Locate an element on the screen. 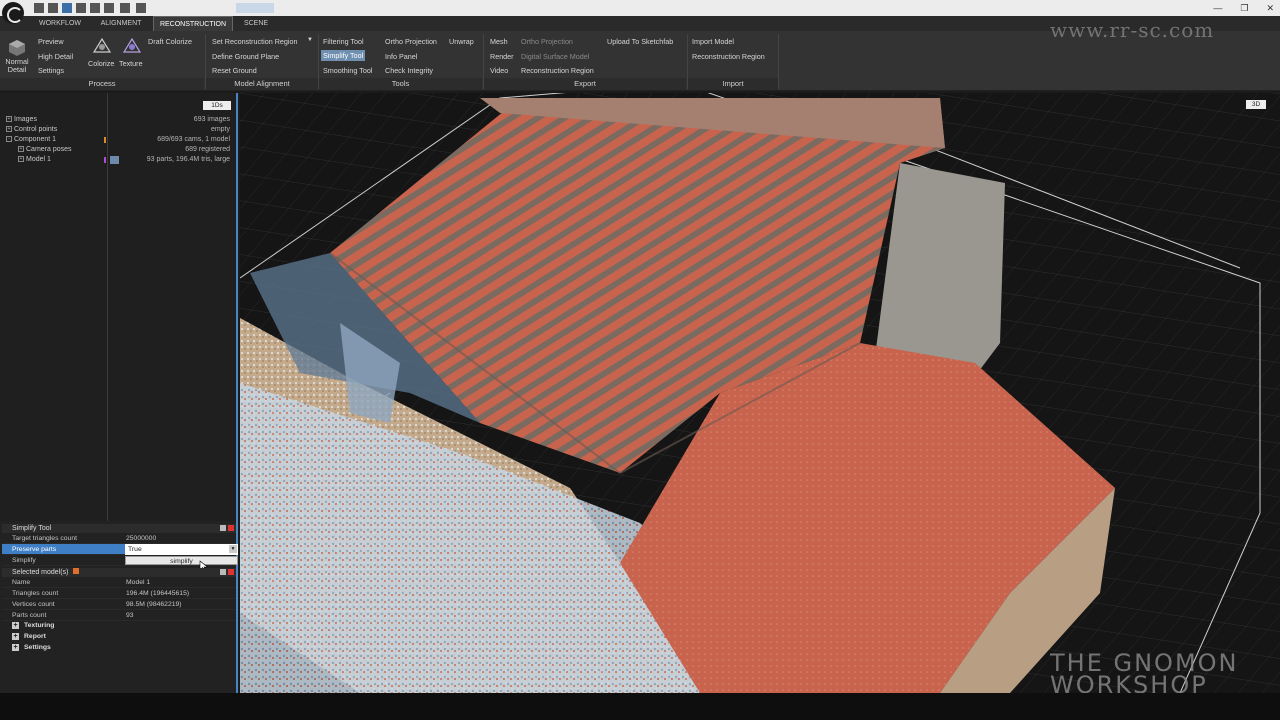 The width and height of the screenshot is (1280, 720). tree-label: Control points is located at coordinates (36, 129).